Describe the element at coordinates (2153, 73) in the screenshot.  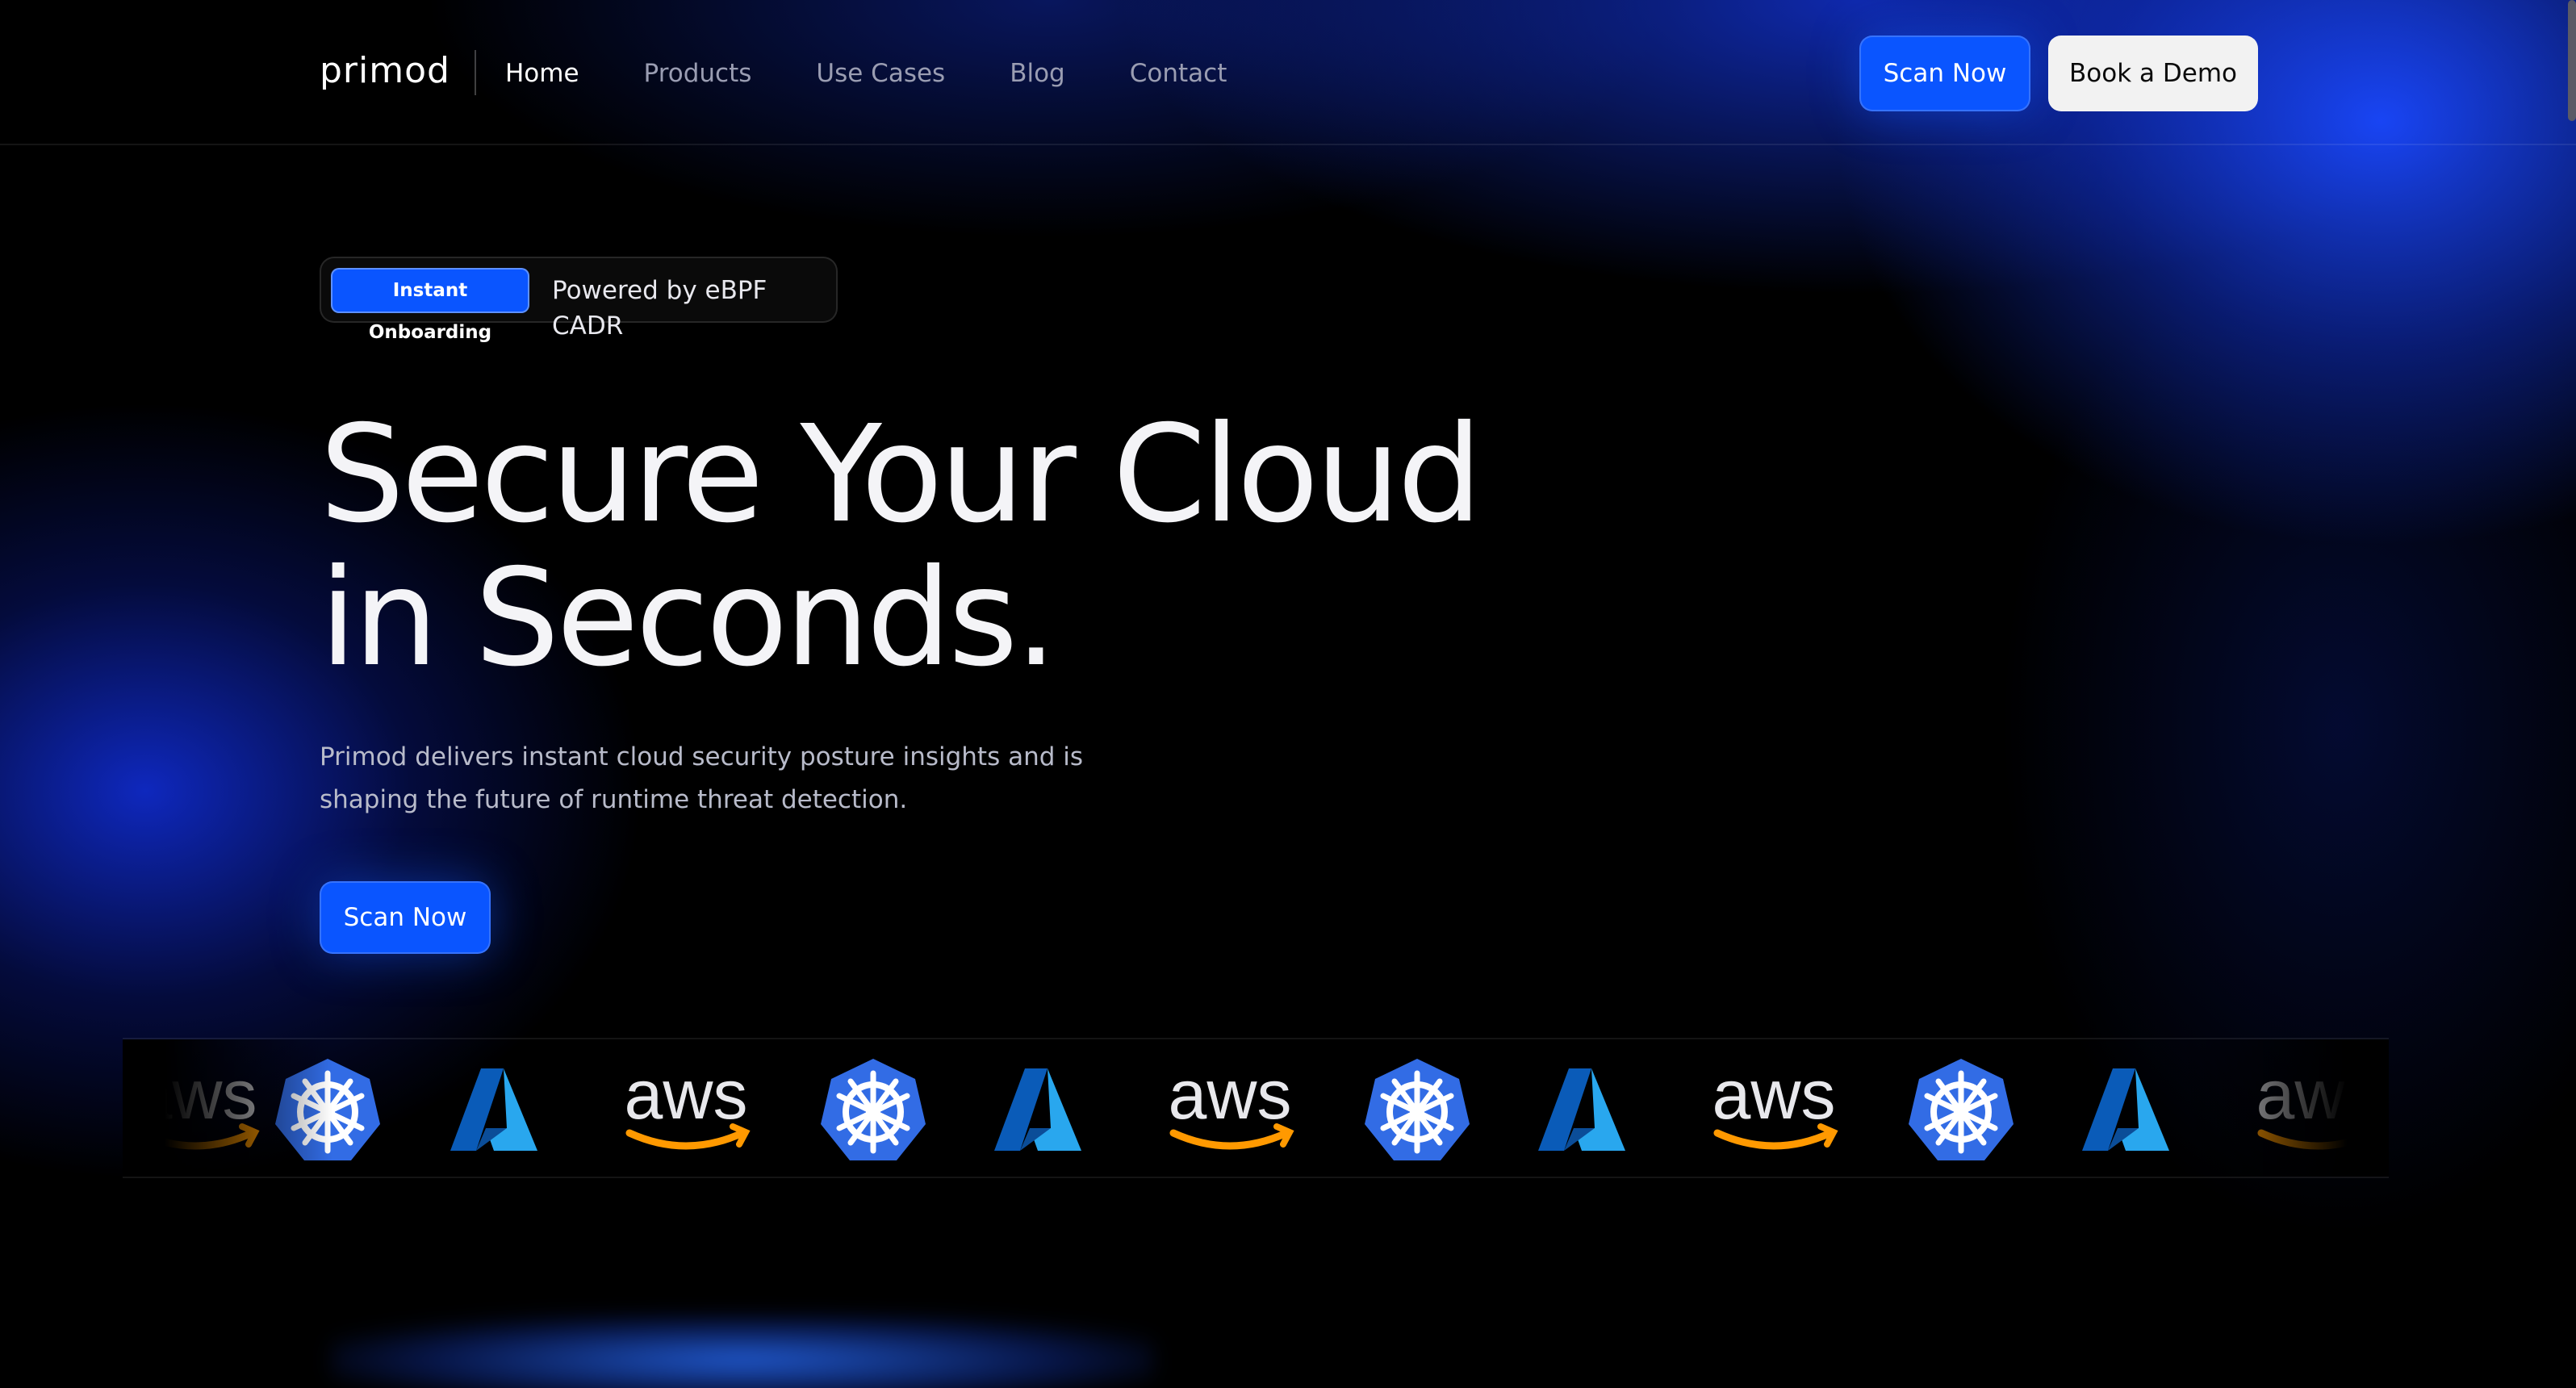
I see `book-demo-button: Book a Demo` at that location.